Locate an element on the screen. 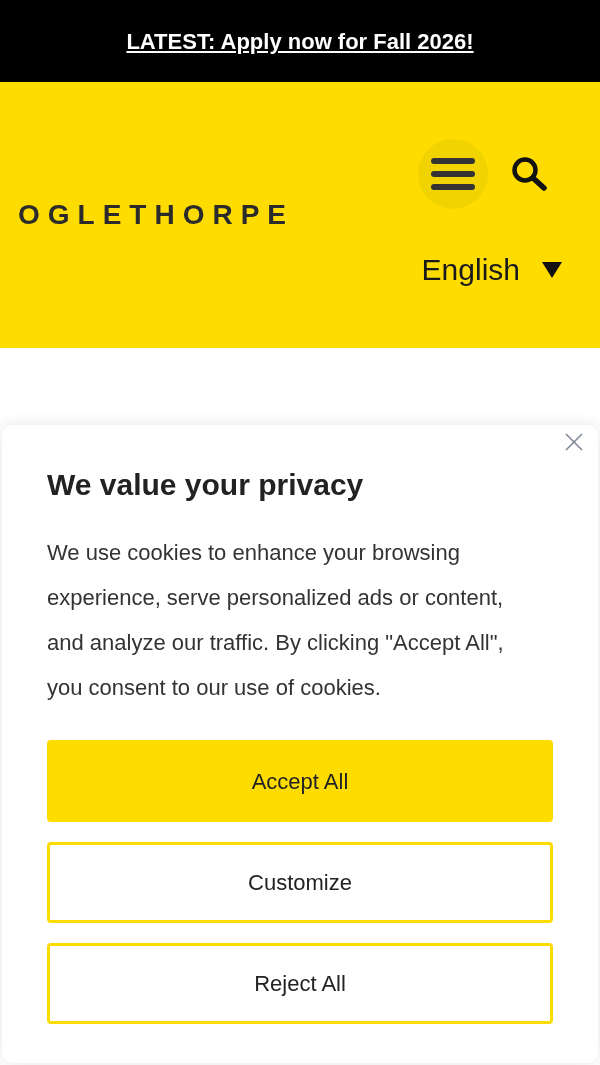 Image resolution: width=600 pixels, height=1065 pixels. reject-all-button: Reject All is located at coordinates (300, 983).